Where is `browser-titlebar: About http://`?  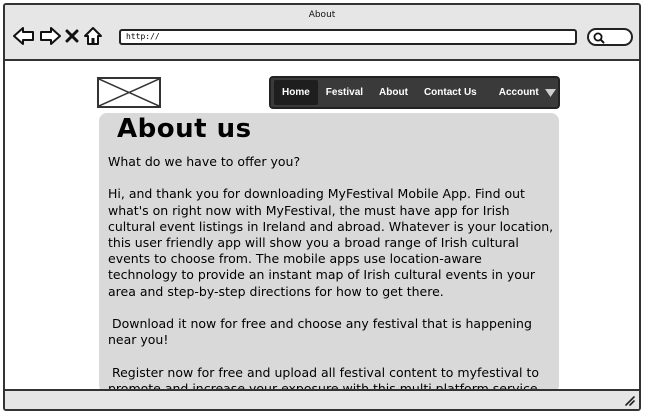 browser-titlebar: About http:// is located at coordinates (322, 33).